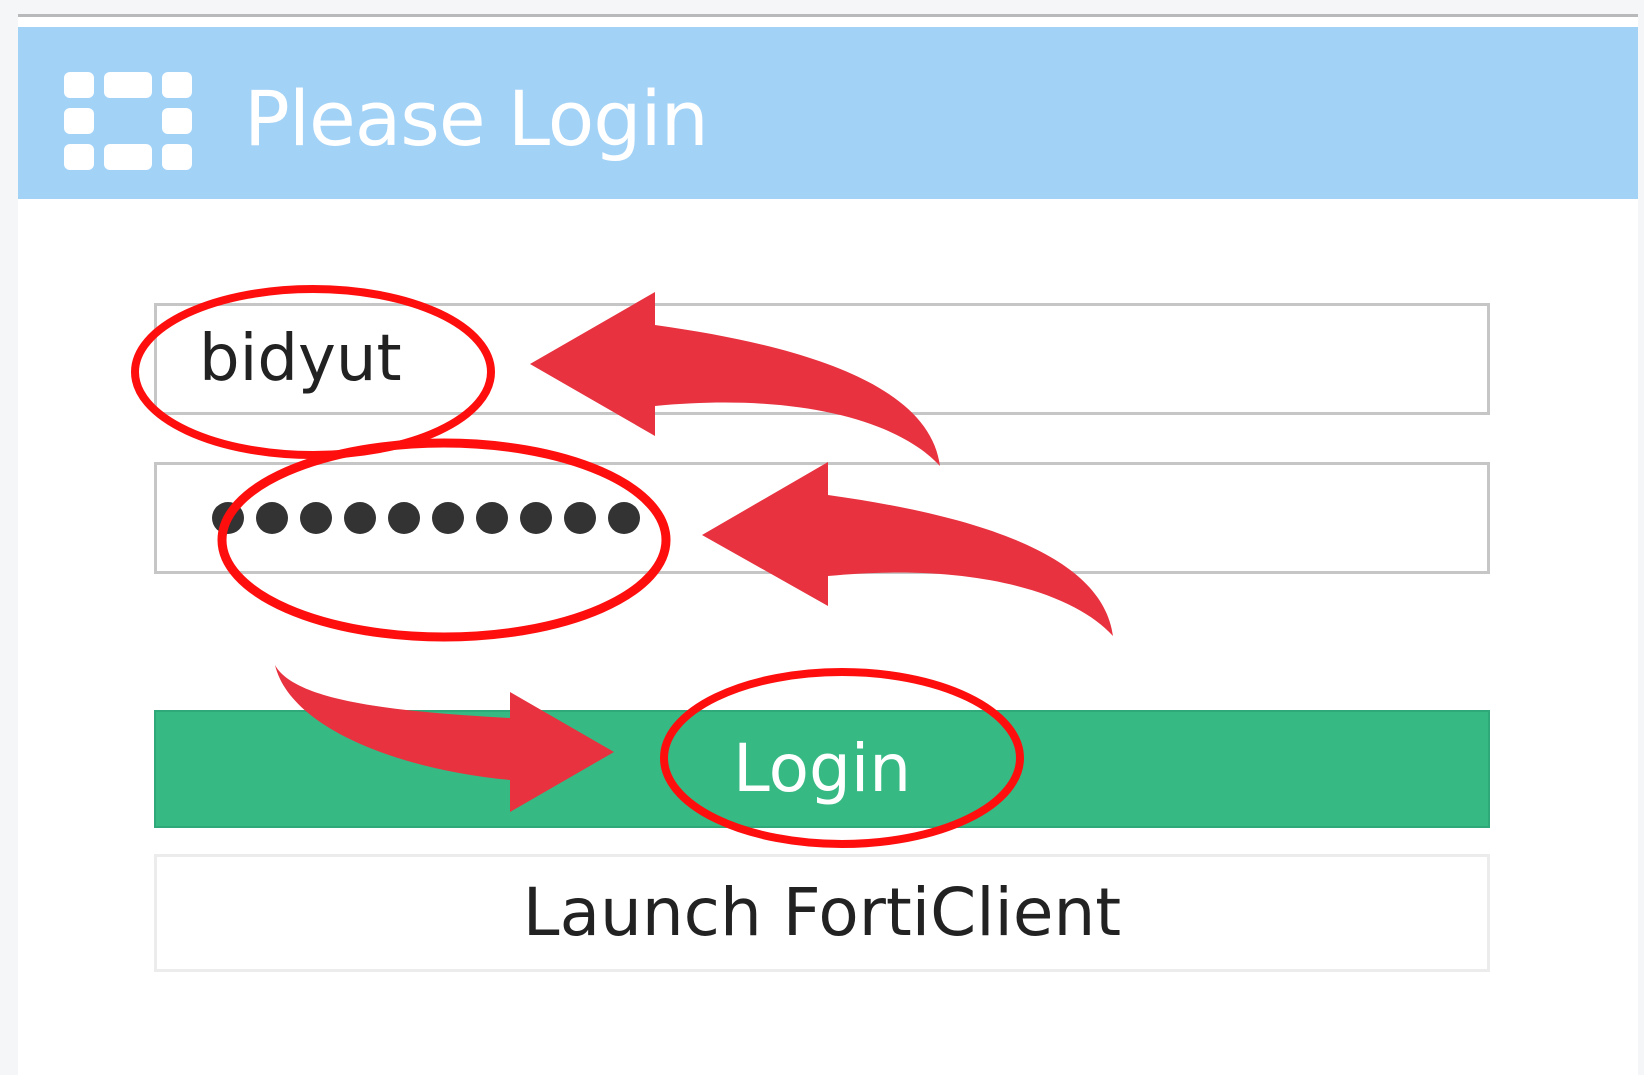 This screenshot has height=1075, width=1644. What do you see at coordinates (476, 118) in the screenshot?
I see `page-title: Please Login` at bounding box center [476, 118].